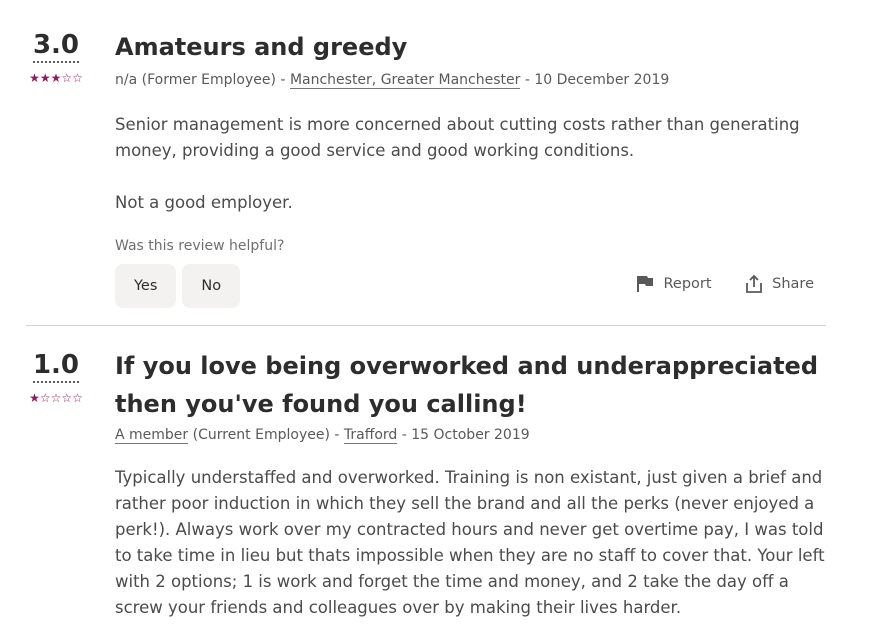  I want to click on report-label: Report, so click(687, 284).